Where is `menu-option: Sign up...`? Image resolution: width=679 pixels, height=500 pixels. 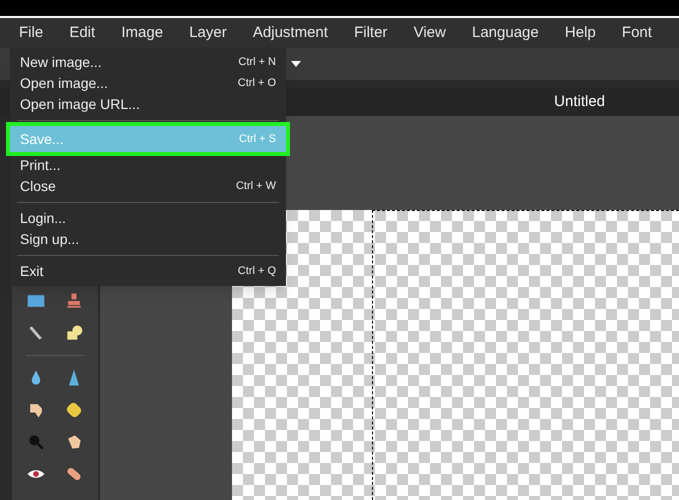
menu-option: Sign up... is located at coordinates (148, 239).